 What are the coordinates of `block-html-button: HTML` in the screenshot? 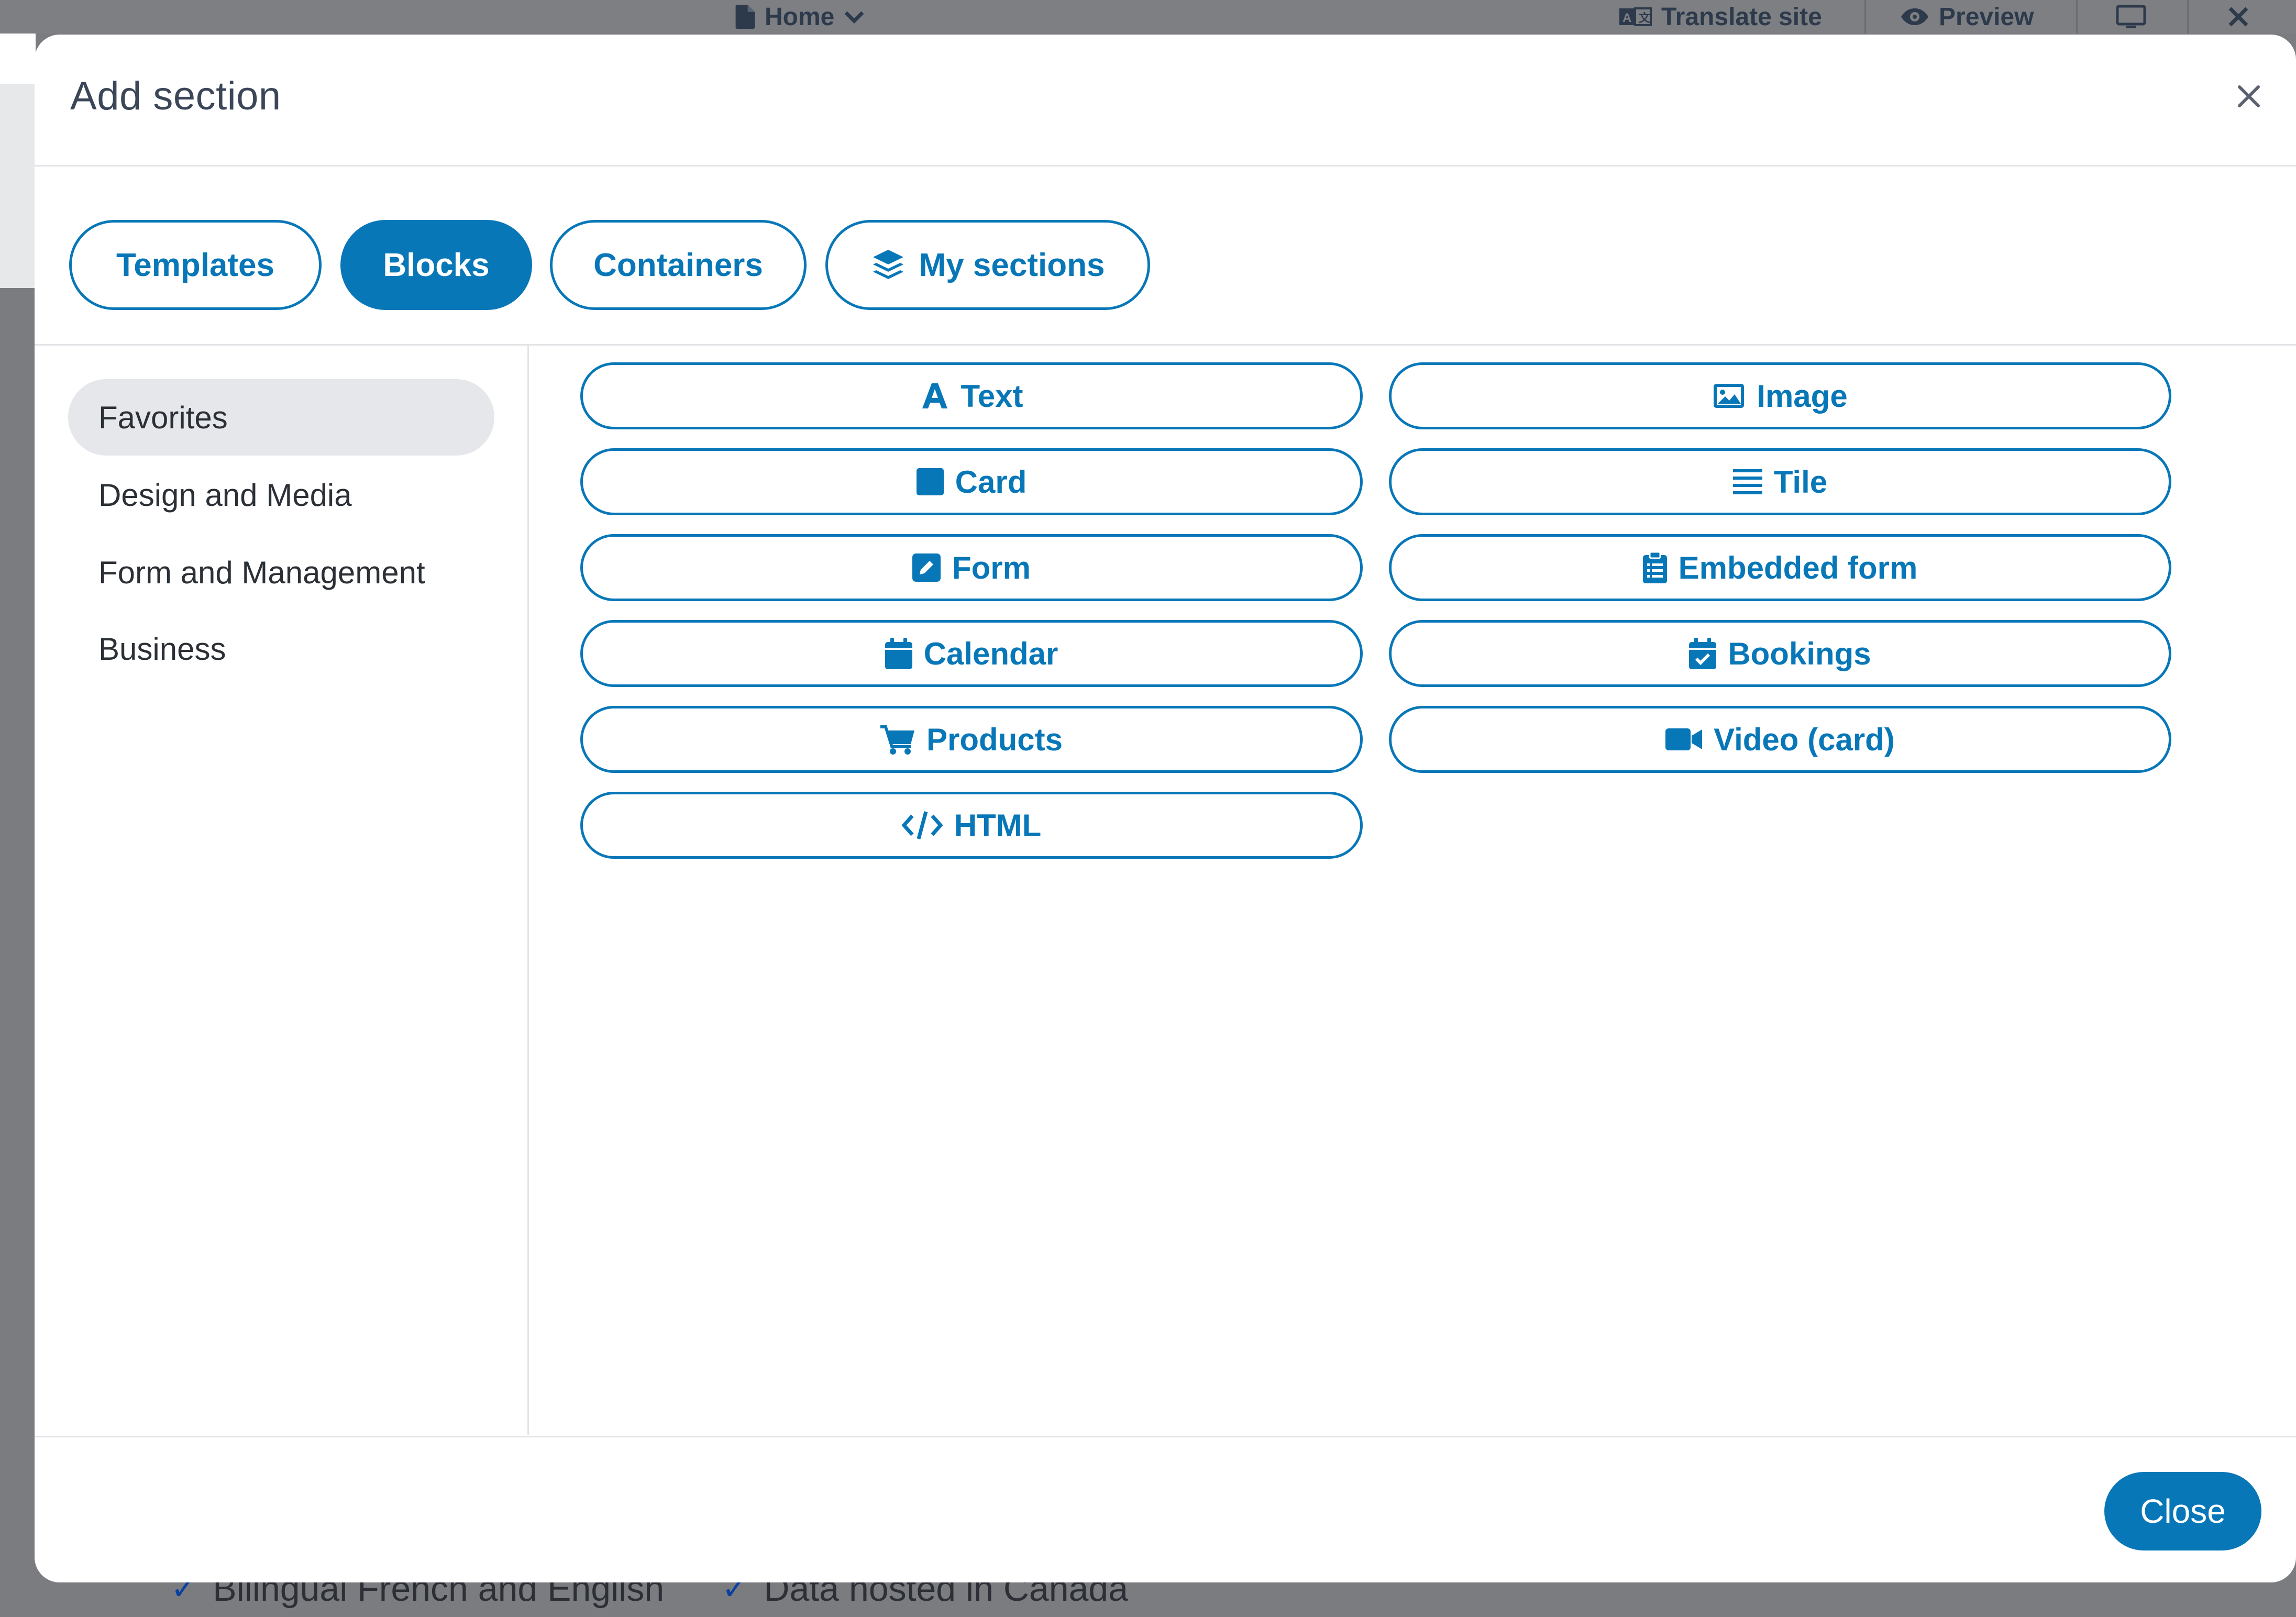 It's located at (972, 825).